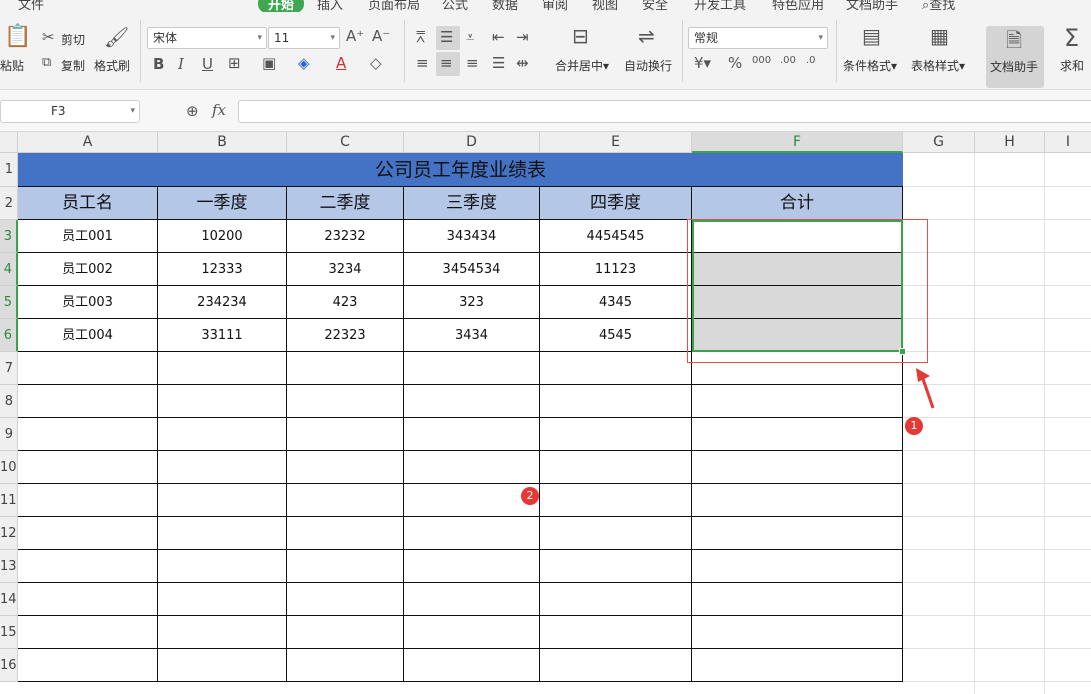  I want to click on row-header-11: 11, so click(9, 500).